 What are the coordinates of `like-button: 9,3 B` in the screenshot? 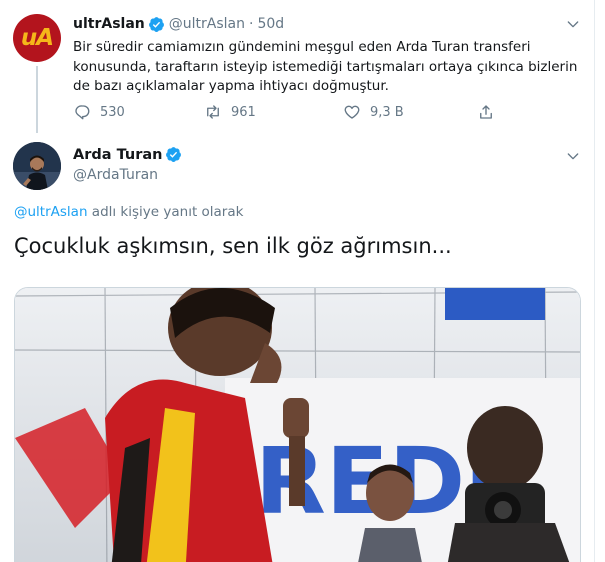 It's located at (373, 112).